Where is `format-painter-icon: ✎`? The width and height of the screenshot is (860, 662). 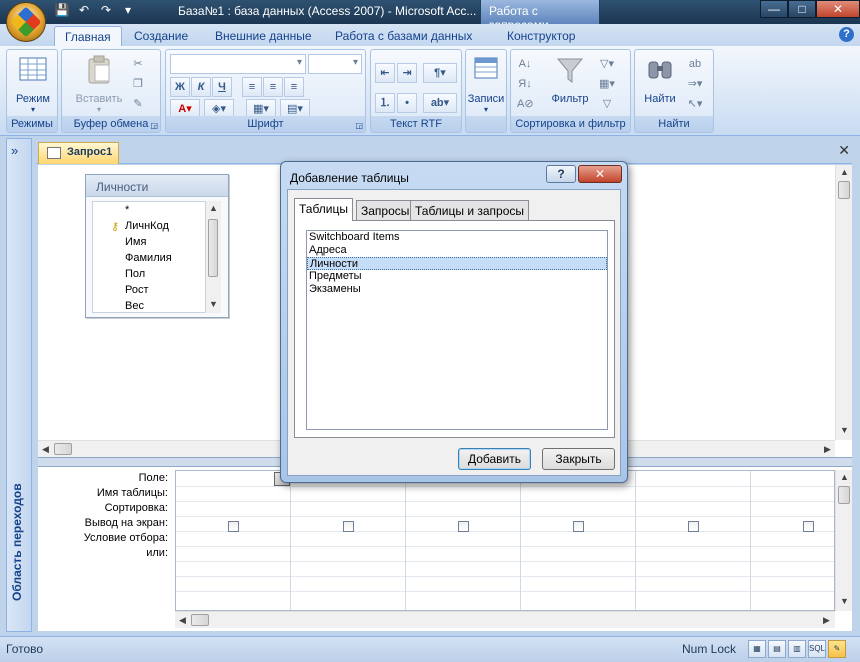
format-painter-icon: ✎ is located at coordinates (138, 104).